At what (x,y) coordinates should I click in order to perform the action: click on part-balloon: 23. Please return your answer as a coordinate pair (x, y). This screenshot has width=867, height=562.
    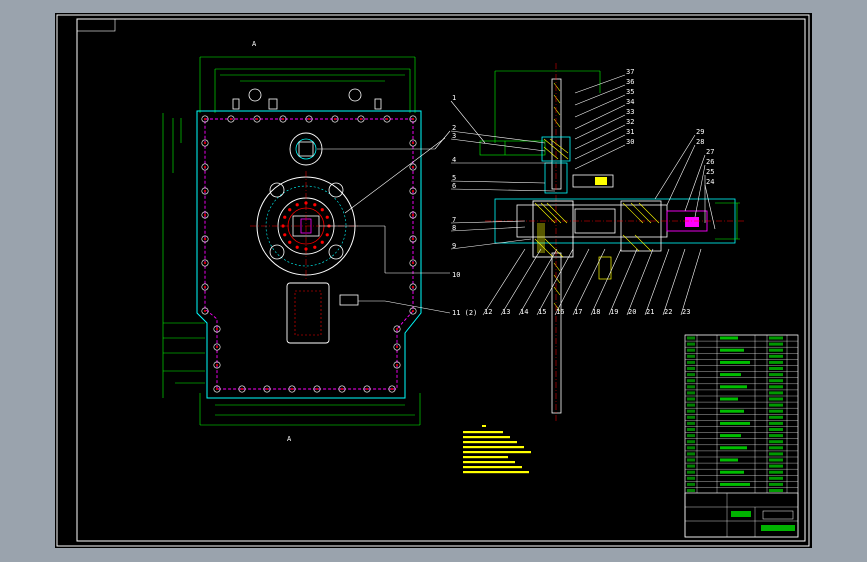
    Looking at the image, I should click on (686, 312).